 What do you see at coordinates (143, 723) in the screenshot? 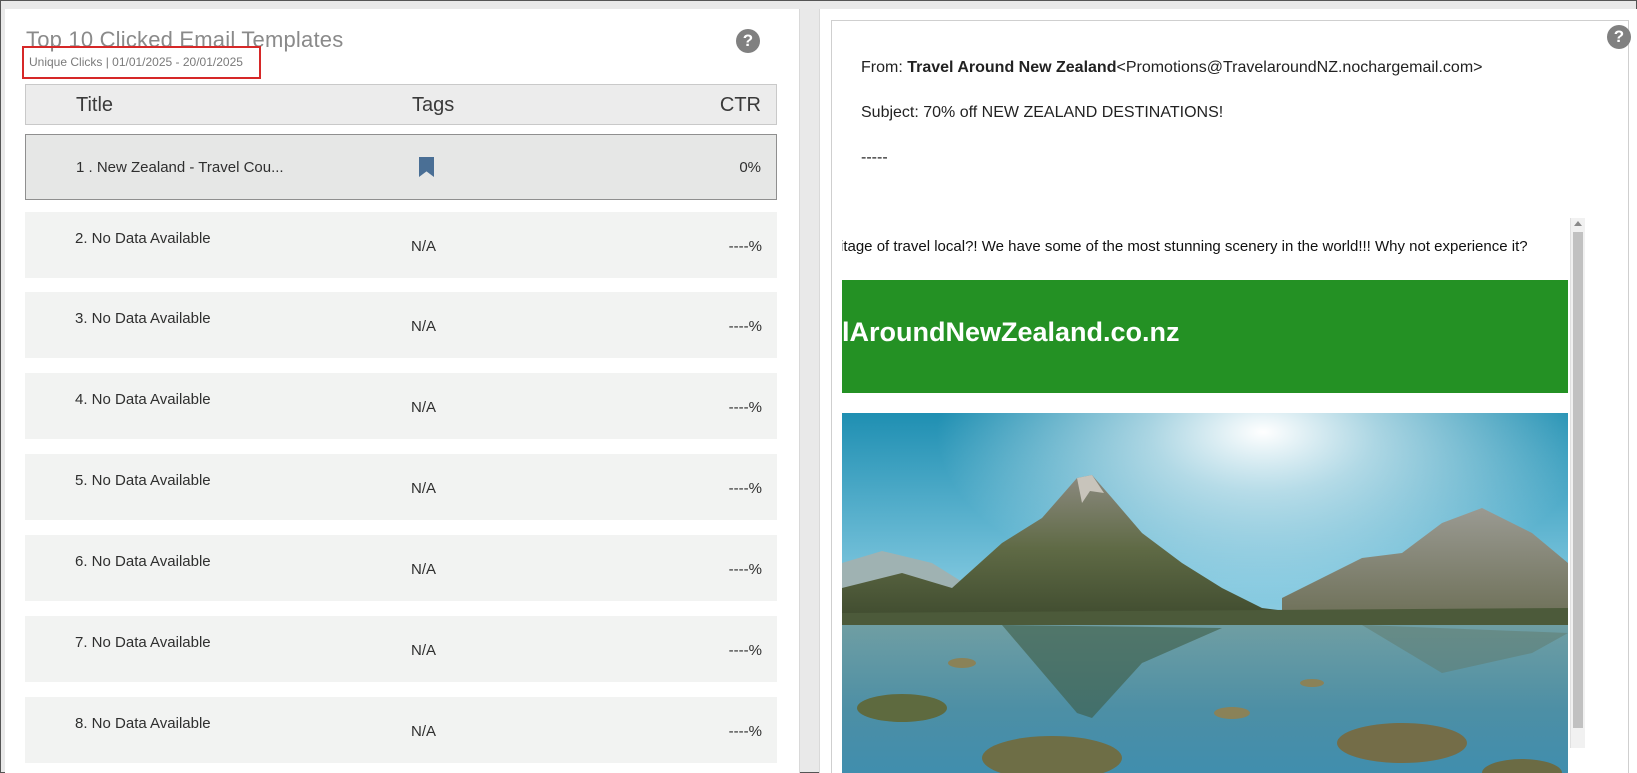
I see `template-title: 8. No Data Available` at bounding box center [143, 723].